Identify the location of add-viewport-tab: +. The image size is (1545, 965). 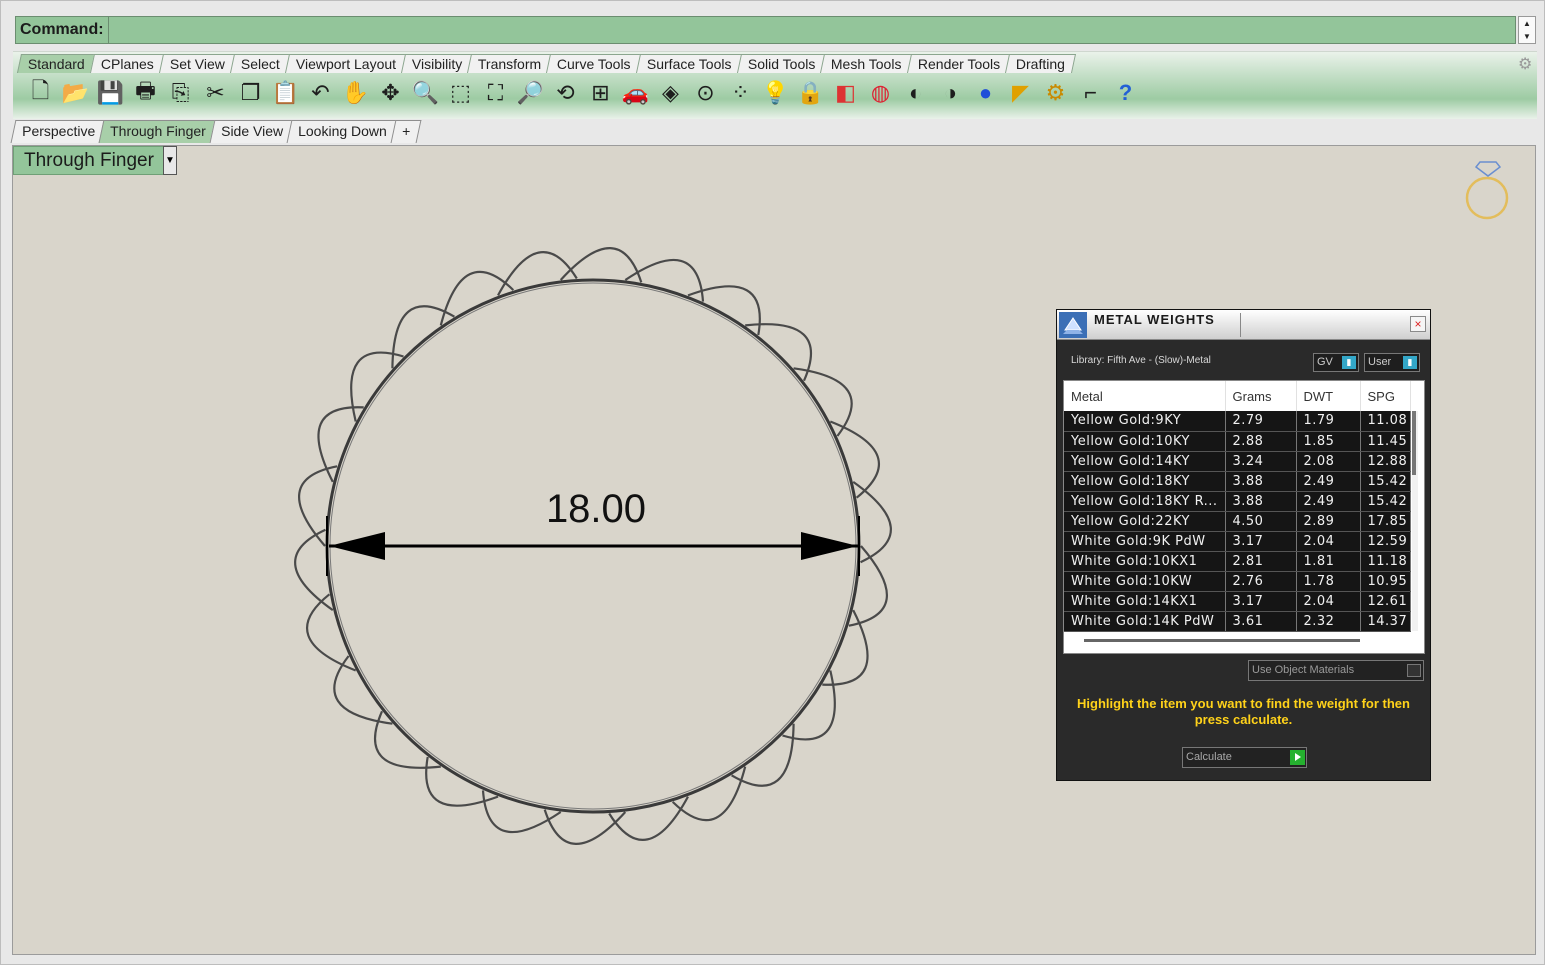
(406, 131).